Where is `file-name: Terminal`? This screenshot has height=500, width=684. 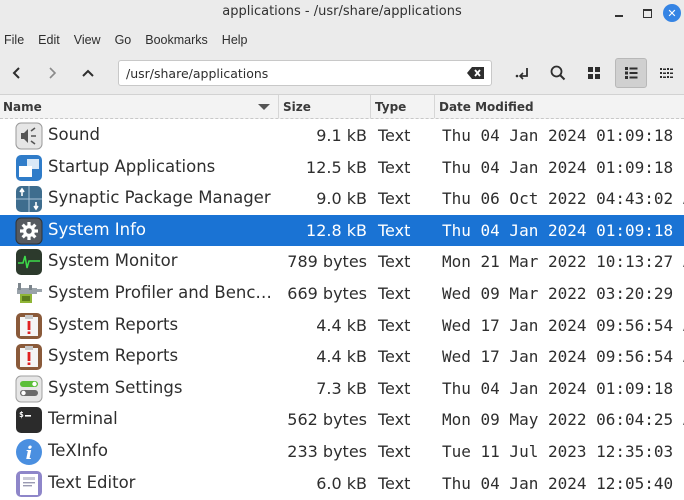 file-name: Terminal is located at coordinates (83, 419).